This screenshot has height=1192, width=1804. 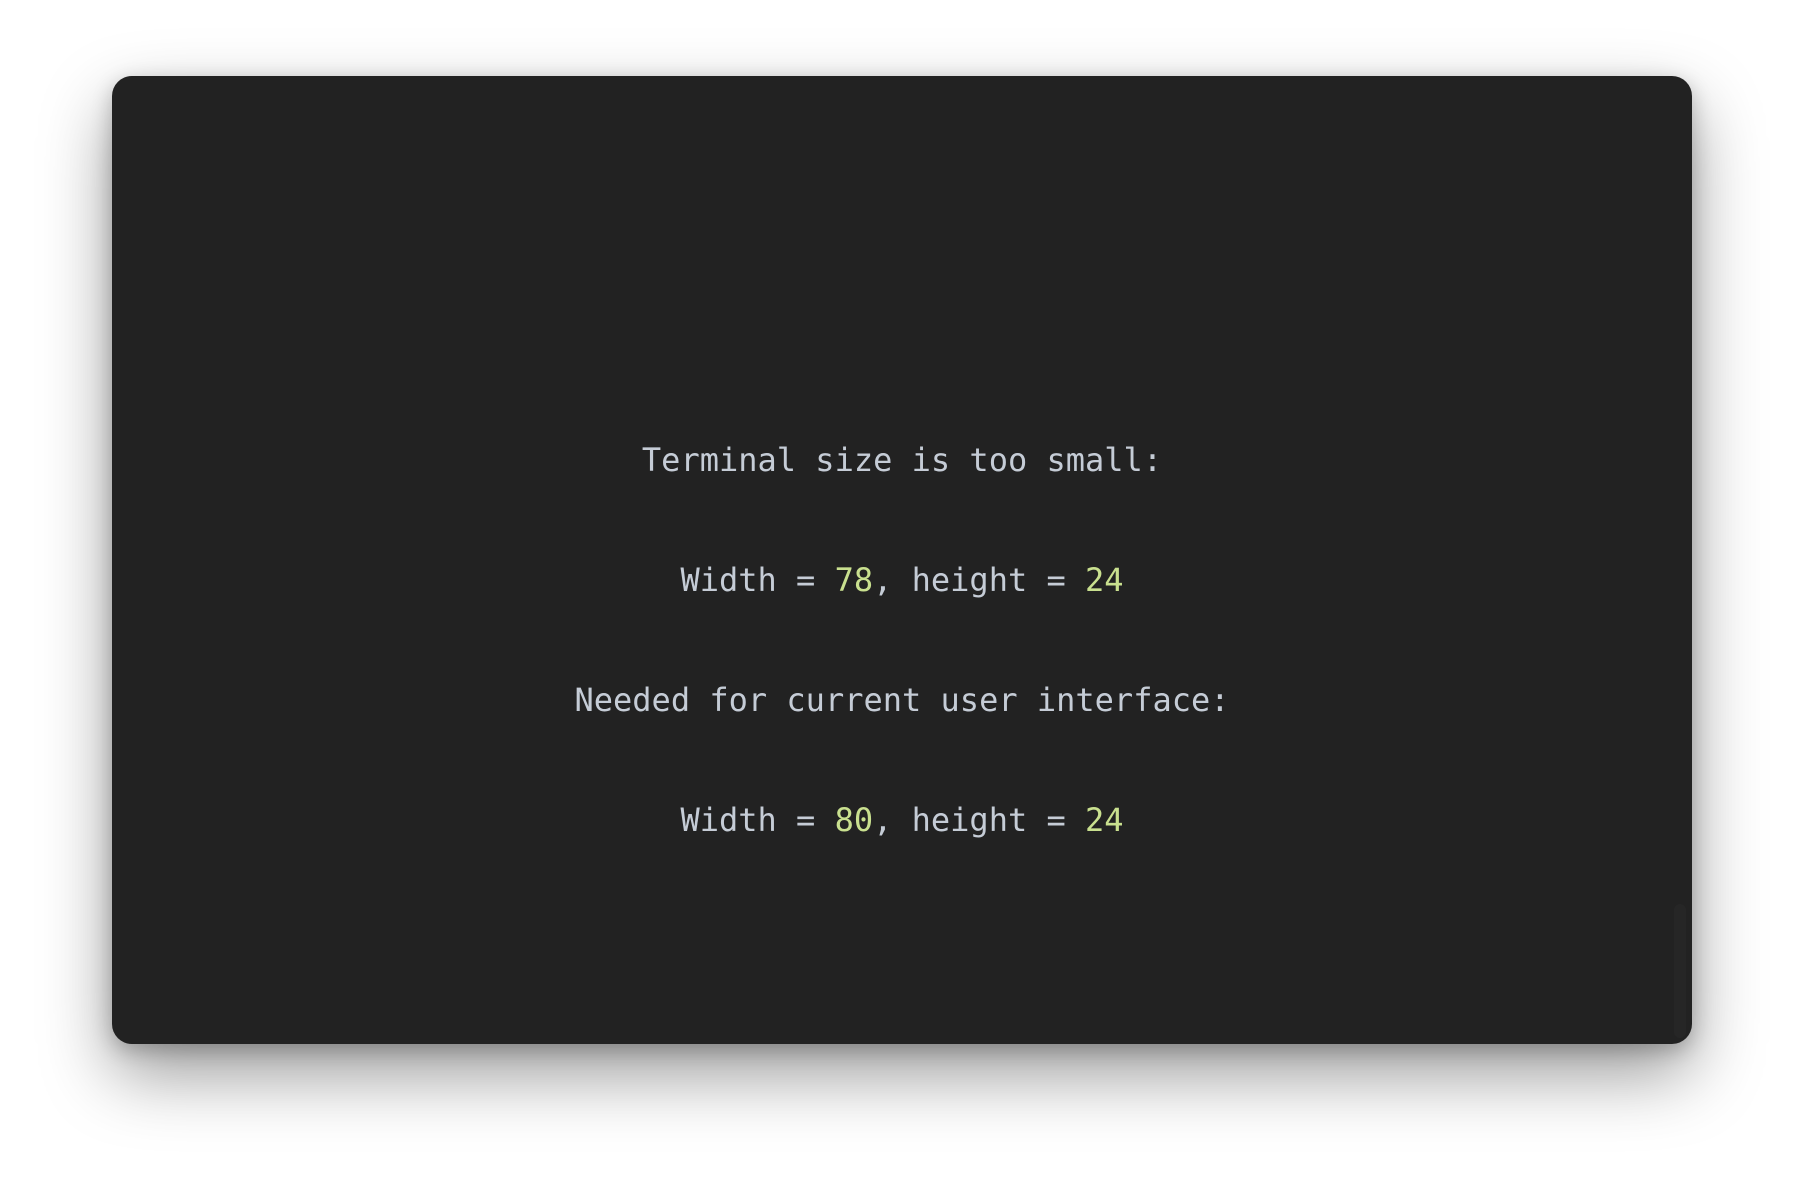 I want to click on current-height-value: 24, so click(x=1104, y=580).